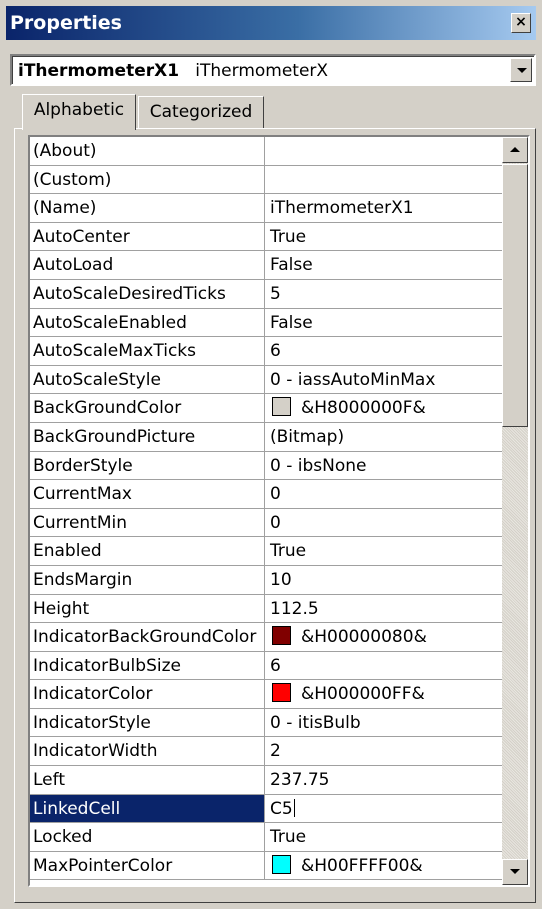 Image resolution: width=542 pixels, height=909 pixels. I want to click on object-selector-dropdown: iThermometerX1 iThermometerX, so click(273, 70).